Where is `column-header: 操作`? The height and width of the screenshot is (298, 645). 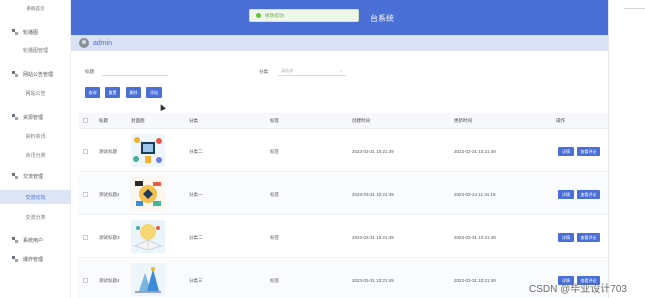
column-header: 操作 is located at coordinates (560, 120).